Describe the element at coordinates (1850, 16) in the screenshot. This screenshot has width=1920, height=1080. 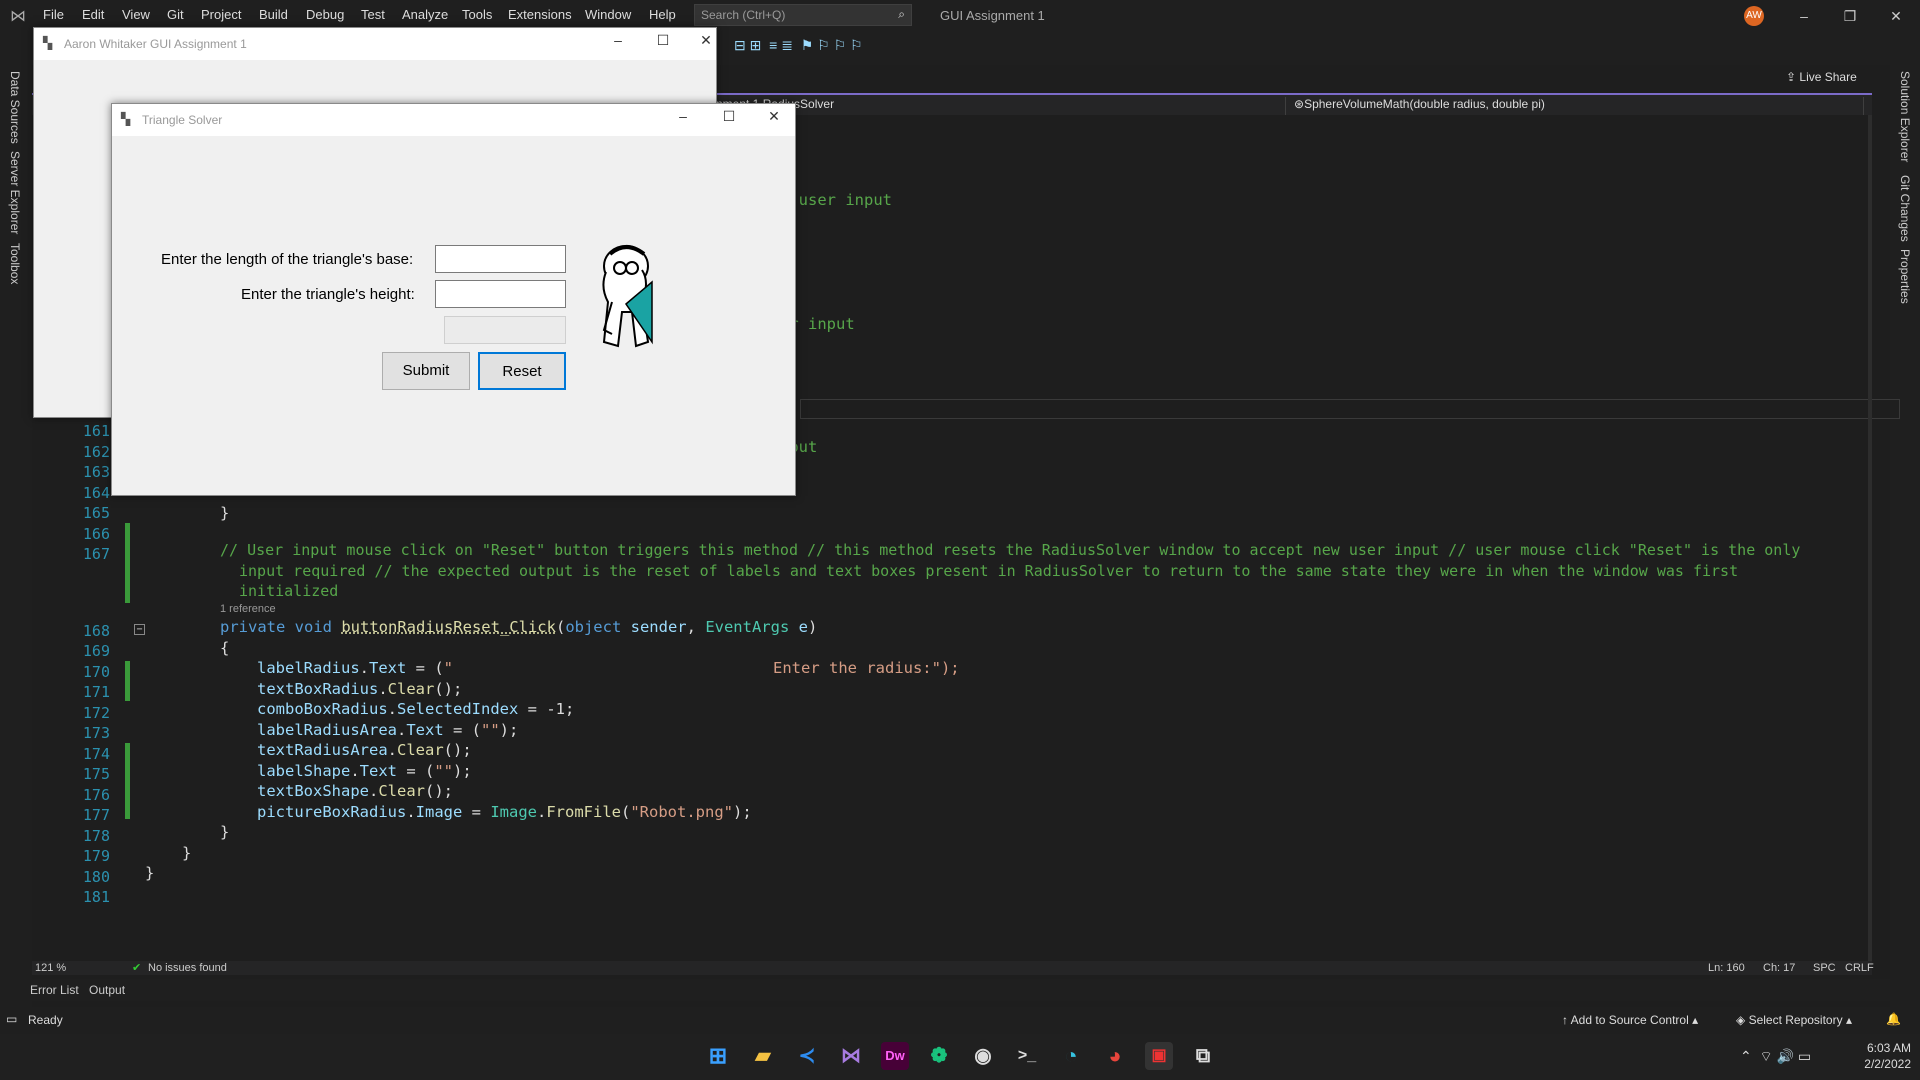
I see `restore-icon: ❐` at that location.